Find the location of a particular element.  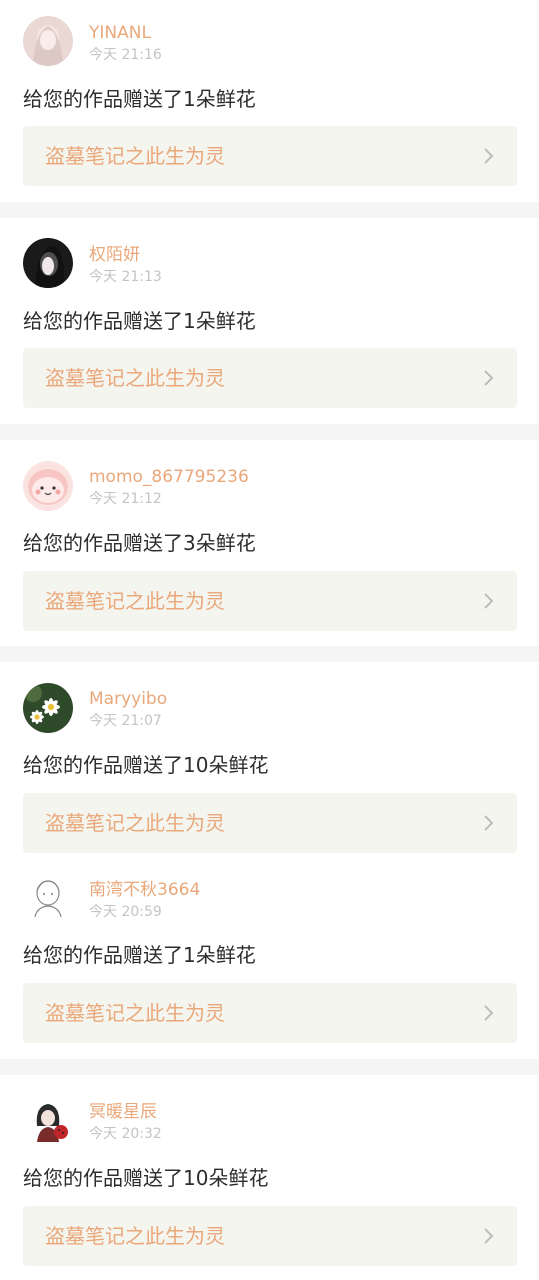

username: 南湾不秋3664 is located at coordinates (144, 890).